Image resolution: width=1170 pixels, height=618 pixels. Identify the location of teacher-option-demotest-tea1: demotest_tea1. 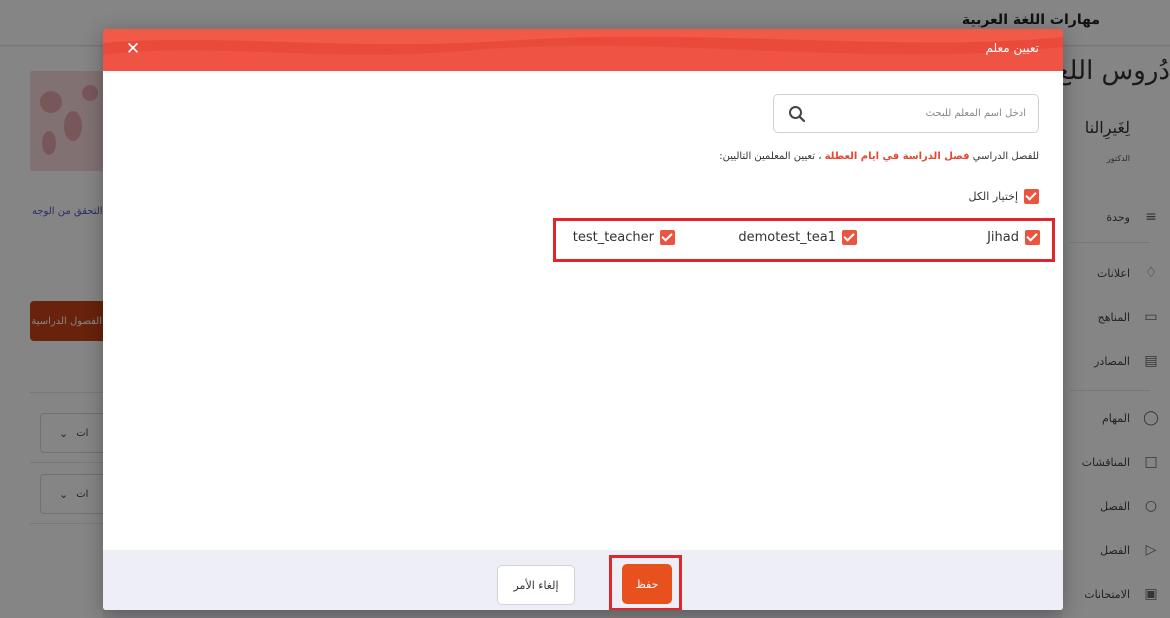
(797, 237).